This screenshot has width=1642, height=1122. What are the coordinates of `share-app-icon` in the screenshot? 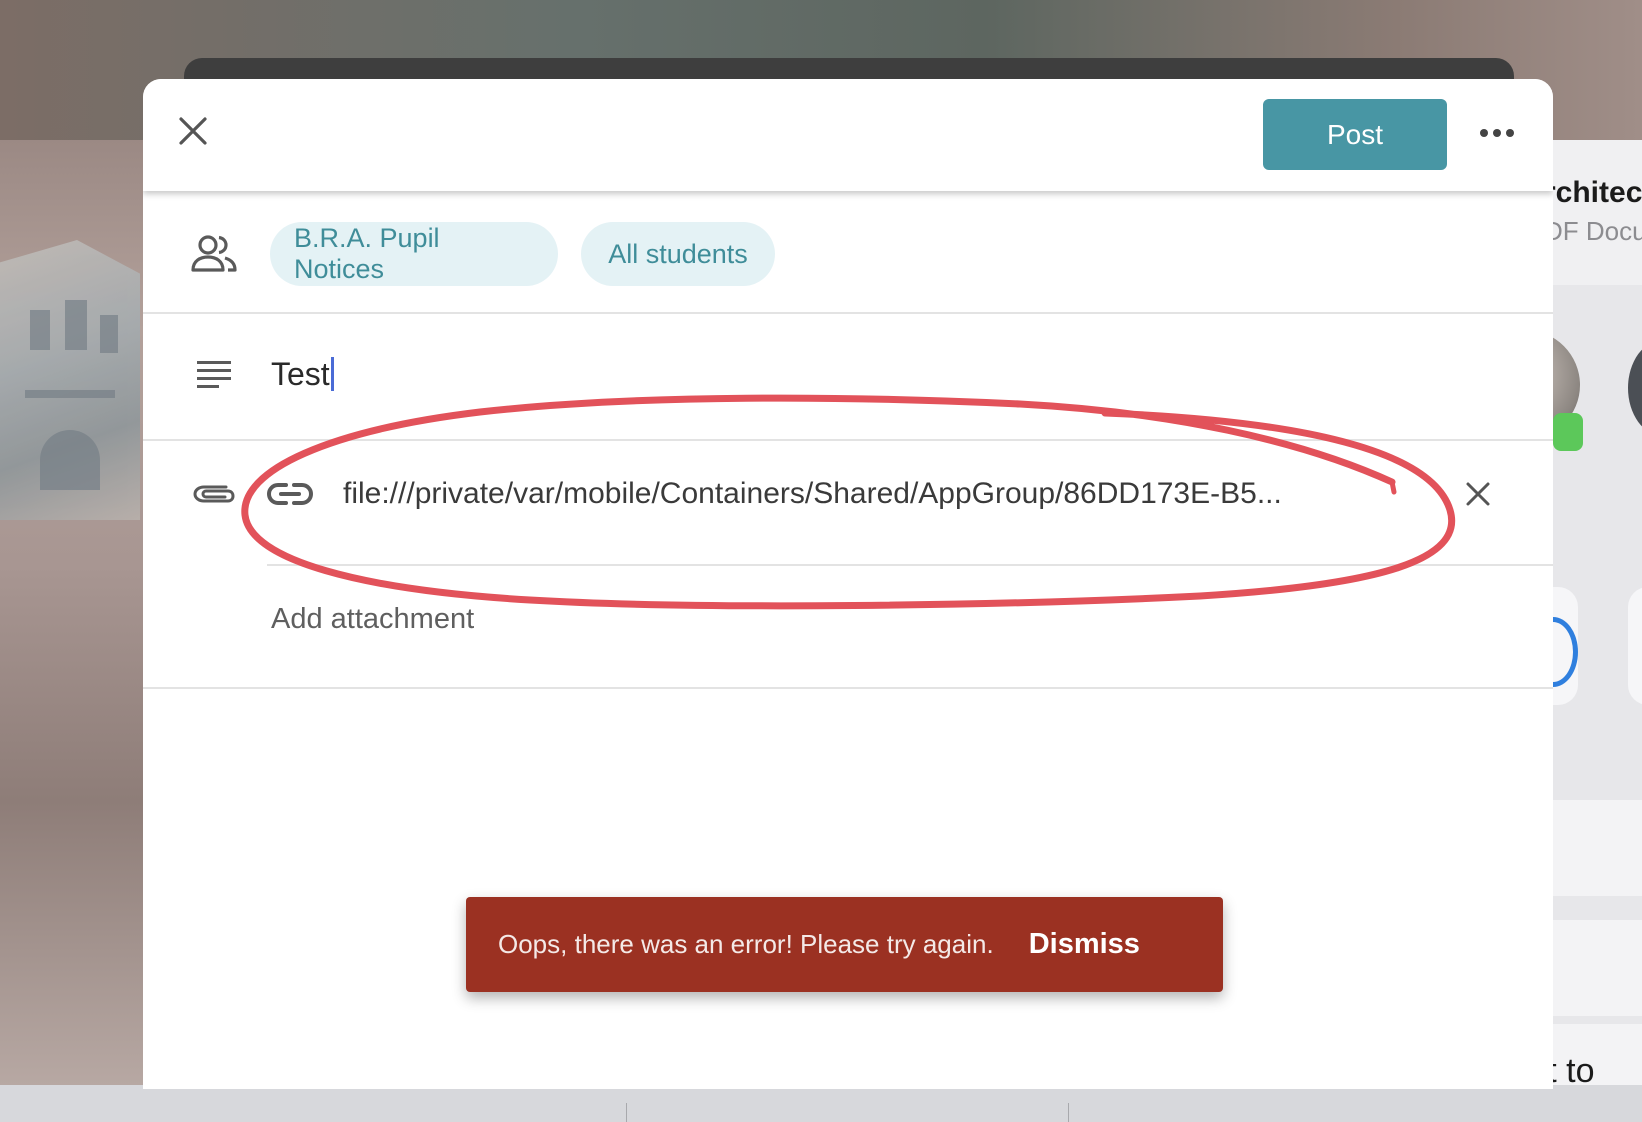 It's located at (1635, 646).